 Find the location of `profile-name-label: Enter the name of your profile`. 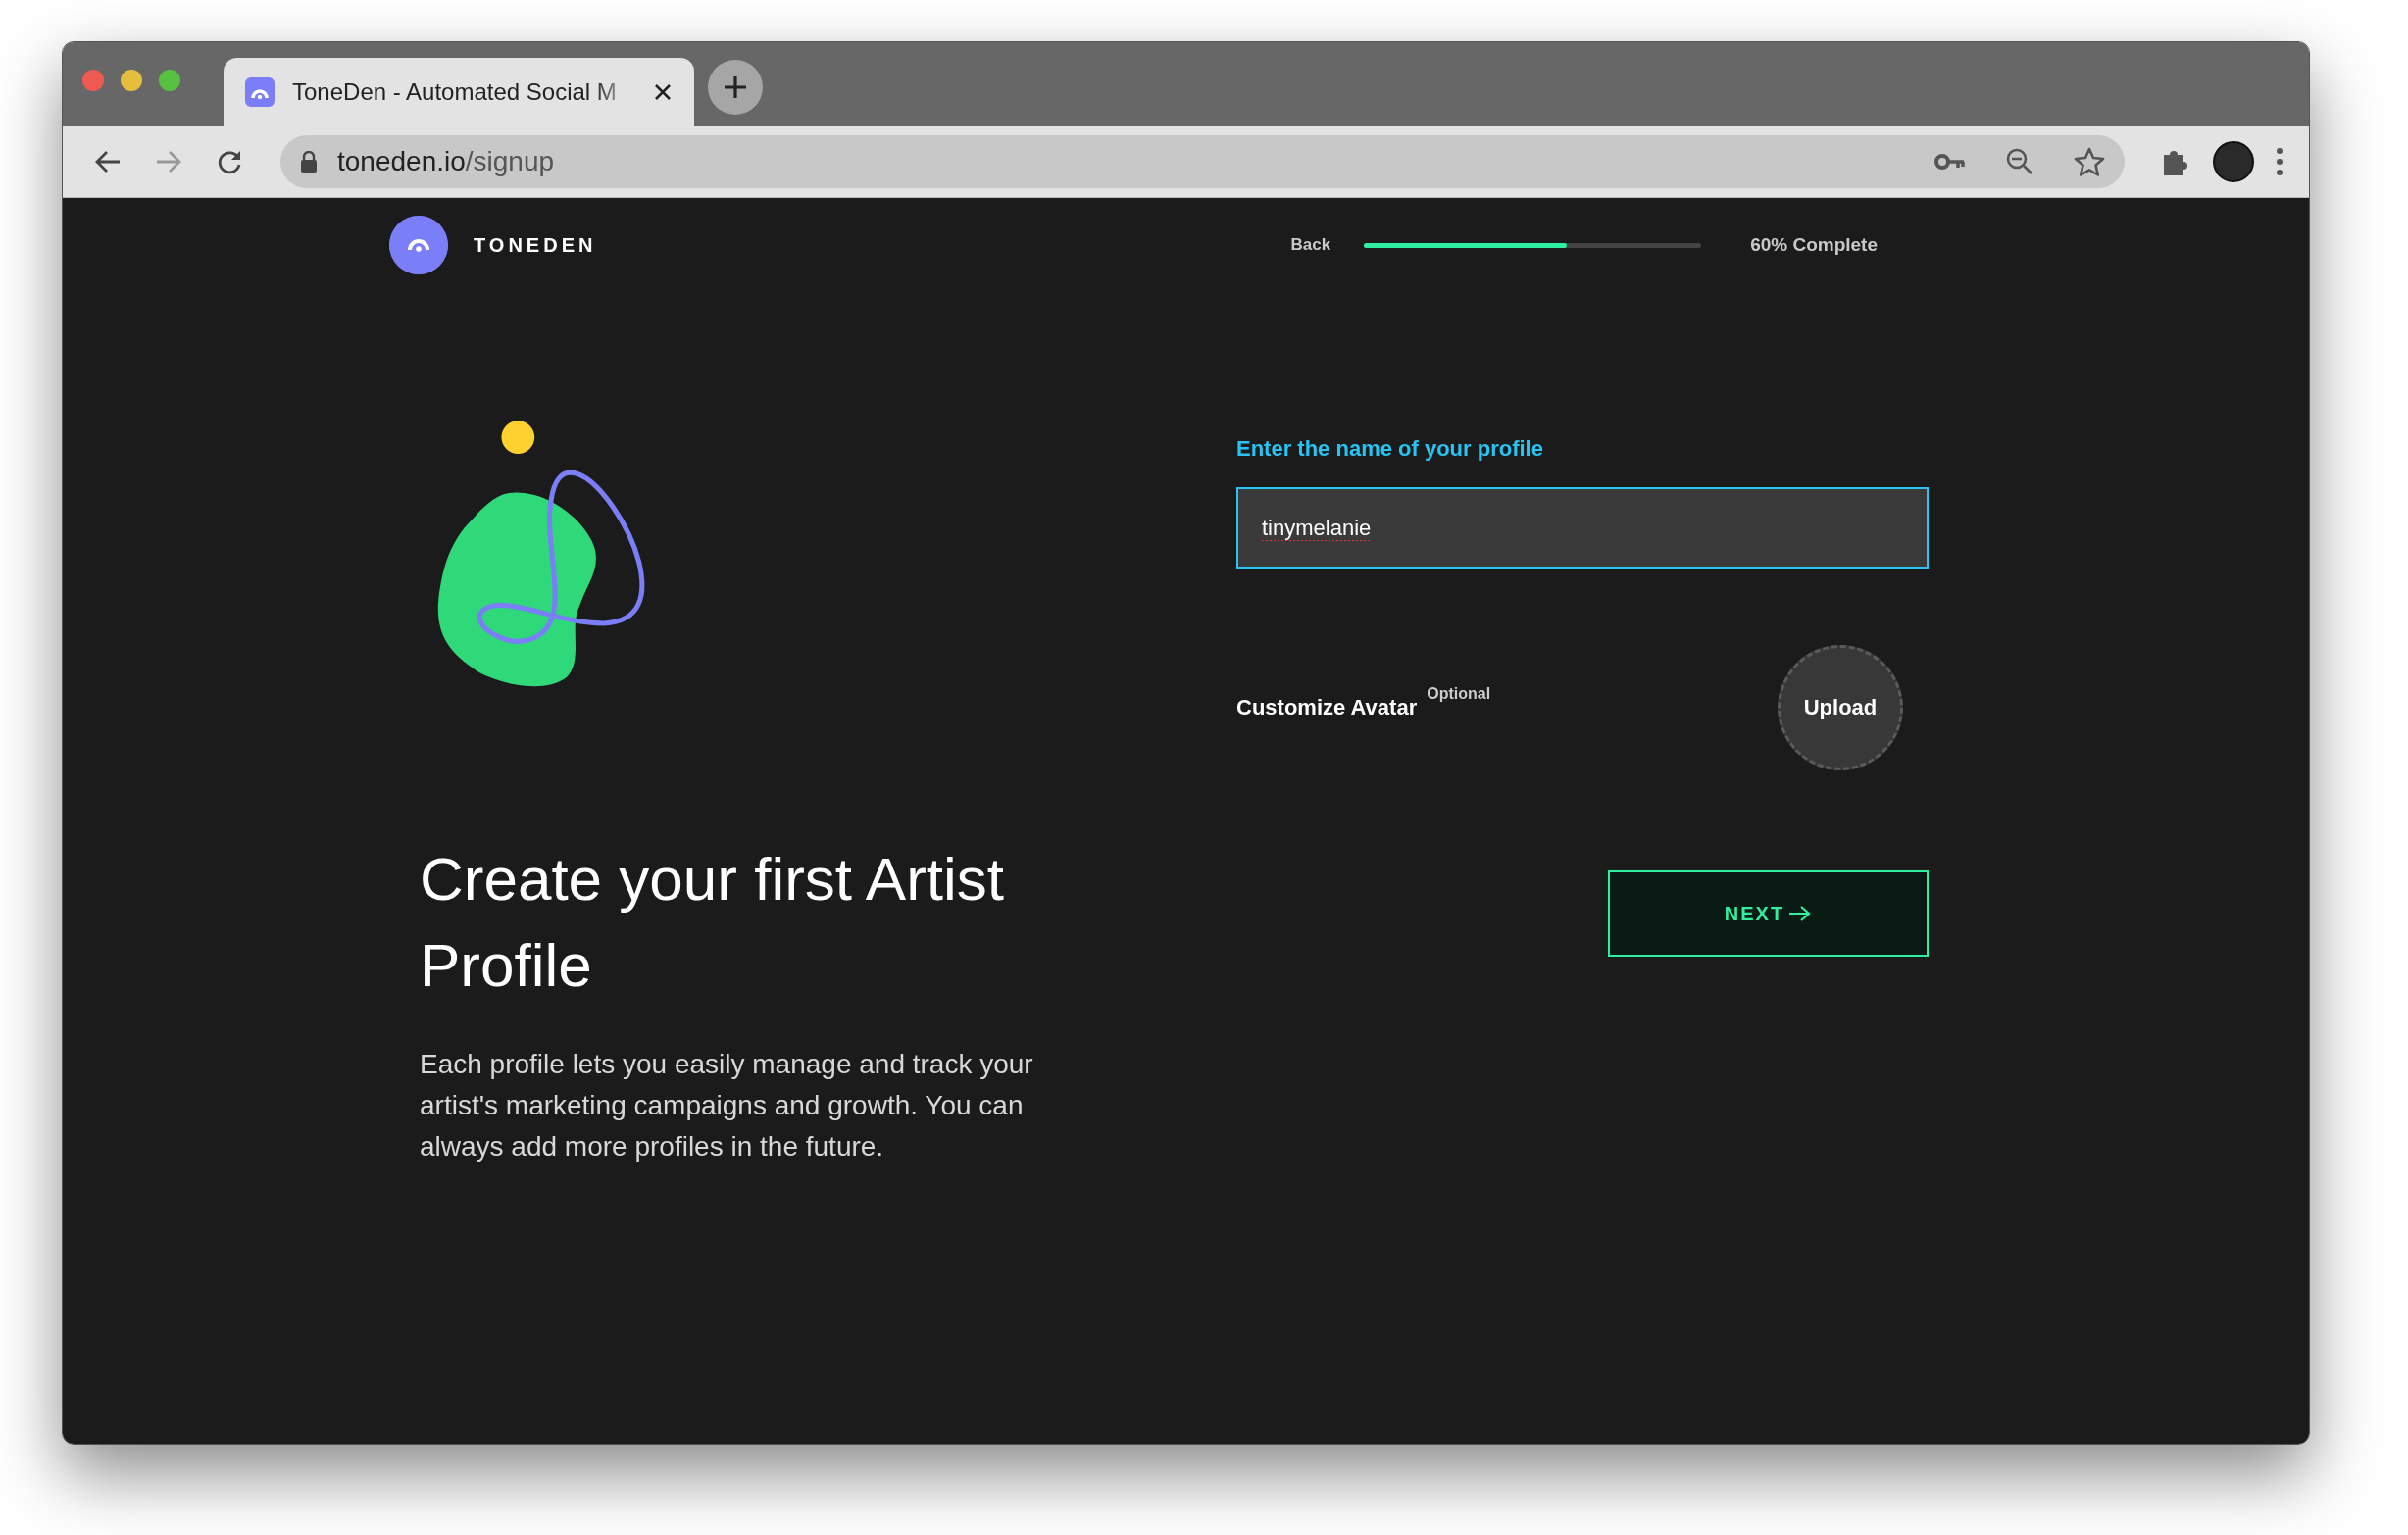

profile-name-label: Enter the name of your profile is located at coordinates (1390, 449).